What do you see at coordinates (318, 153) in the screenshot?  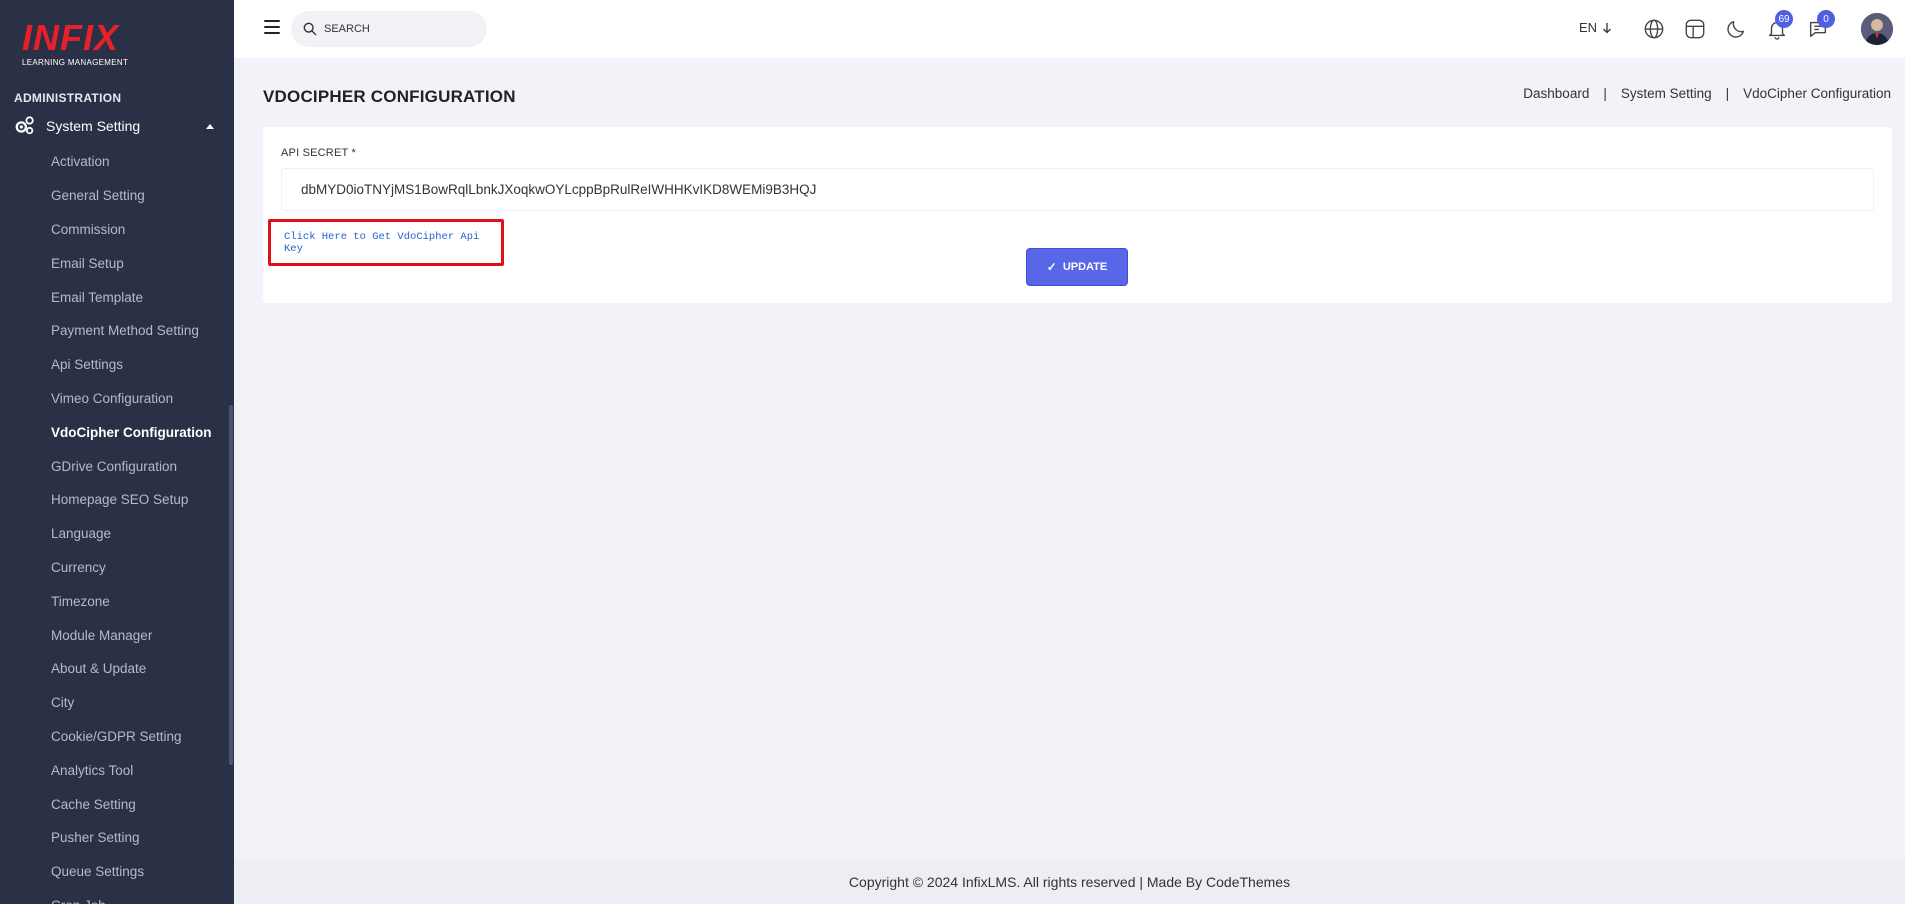 I see `api-secret-label: API SECRET *` at bounding box center [318, 153].